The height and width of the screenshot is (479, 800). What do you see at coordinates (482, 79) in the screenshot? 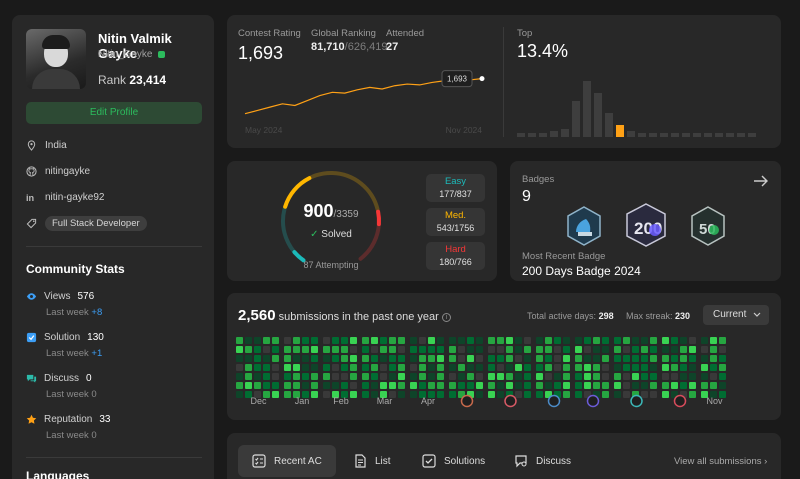
I see `rating-point` at bounding box center [482, 79].